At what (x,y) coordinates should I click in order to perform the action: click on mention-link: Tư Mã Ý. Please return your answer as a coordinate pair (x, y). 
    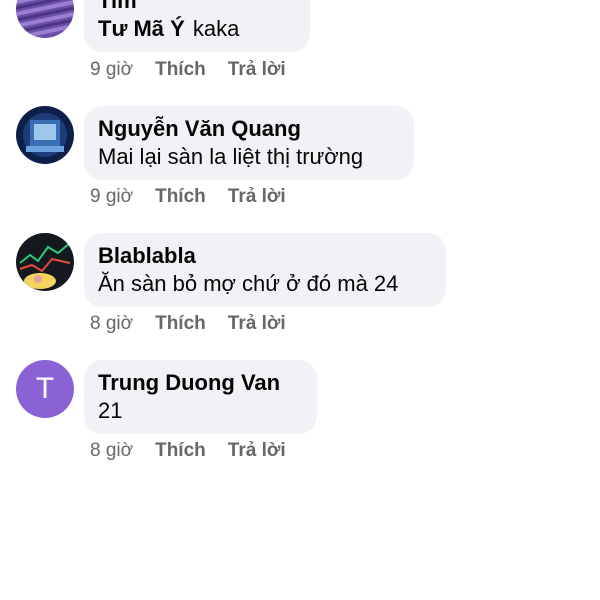
    Looking at the image, I should click on (141, 28).